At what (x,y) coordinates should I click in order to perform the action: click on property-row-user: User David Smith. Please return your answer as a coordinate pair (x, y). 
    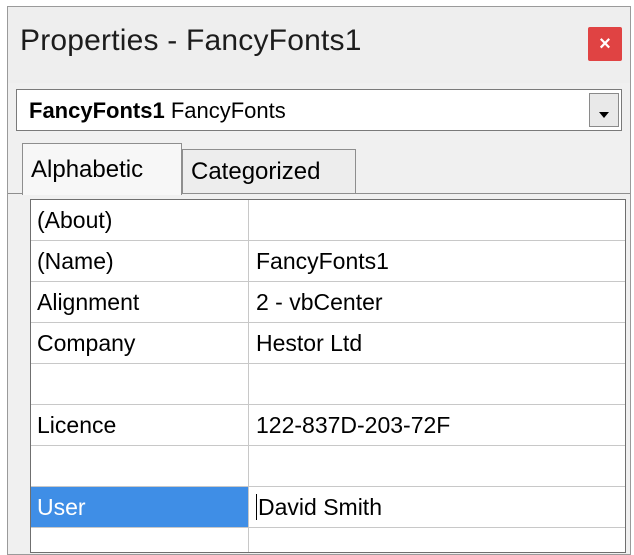
    Looking at the image, I should click on (328, 507).